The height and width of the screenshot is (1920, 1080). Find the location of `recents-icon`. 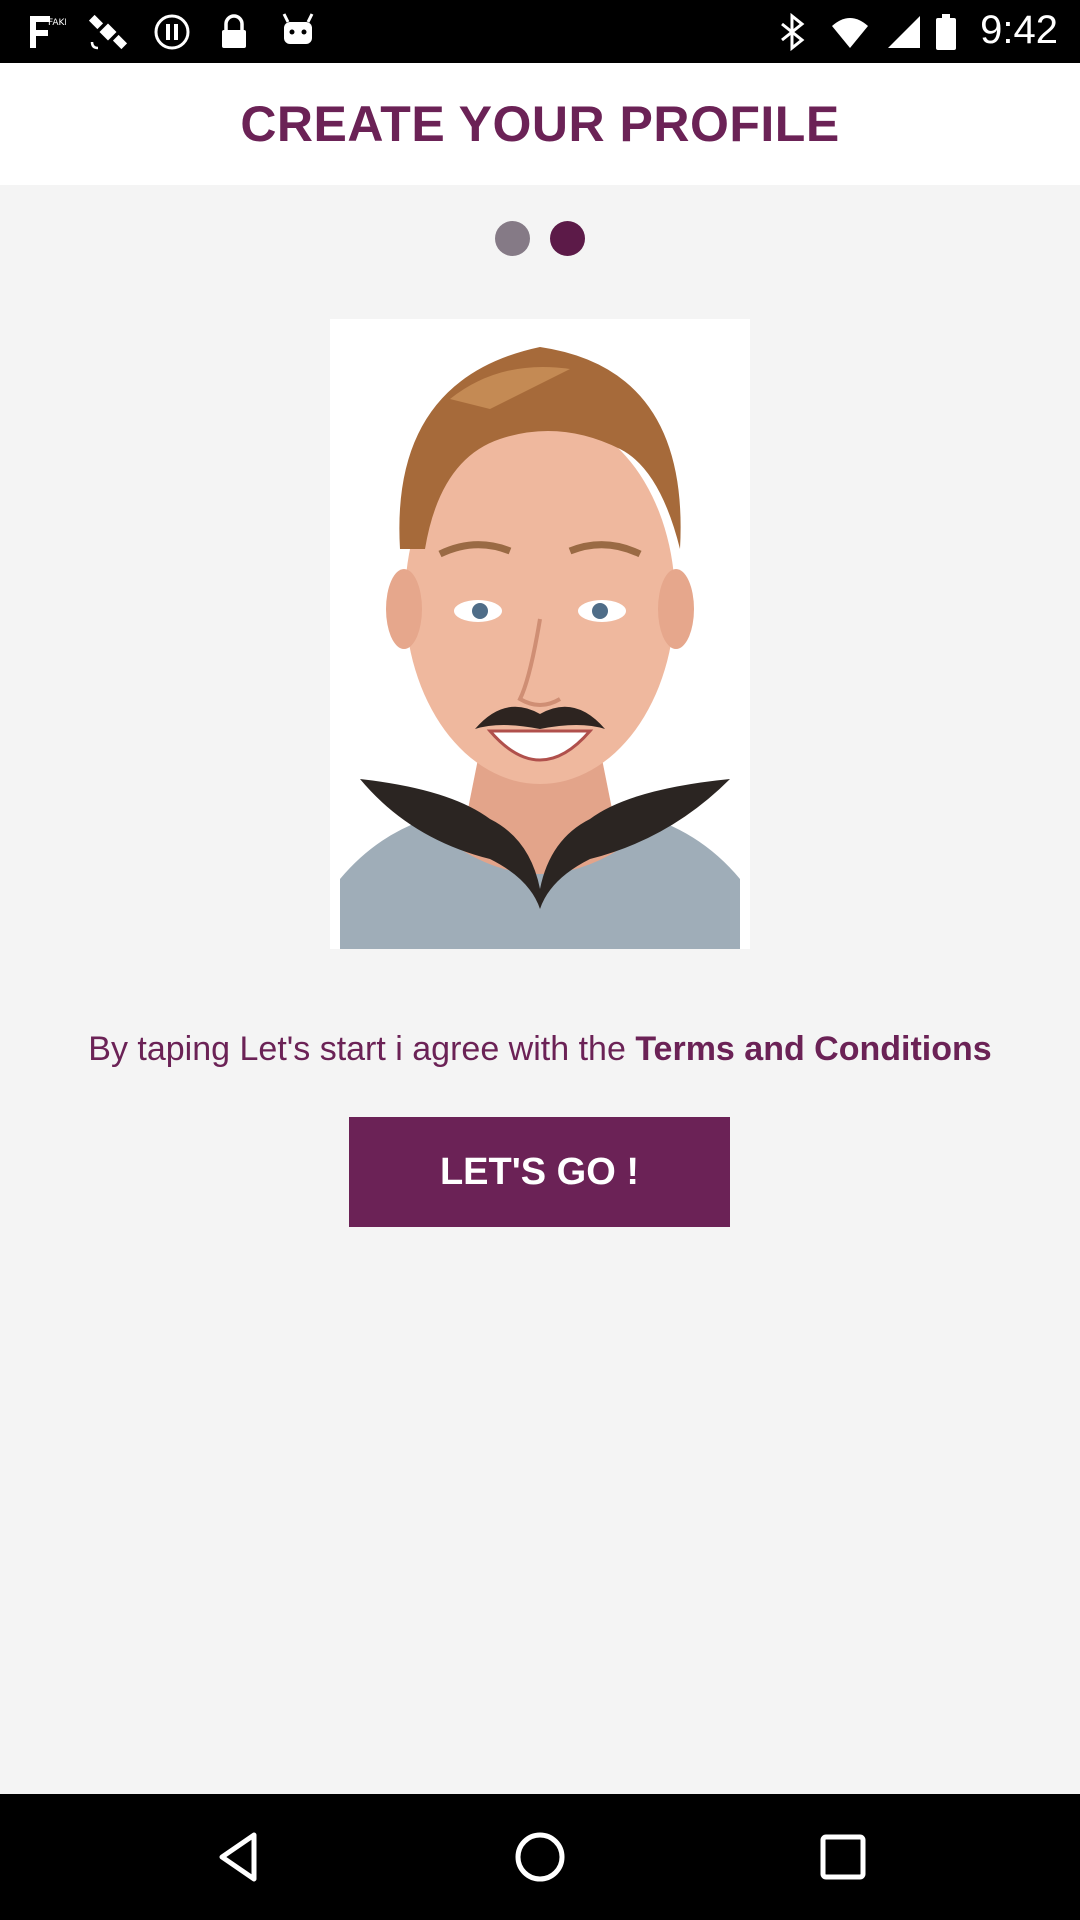

recents-icon is located at coordinates (843, 1857).